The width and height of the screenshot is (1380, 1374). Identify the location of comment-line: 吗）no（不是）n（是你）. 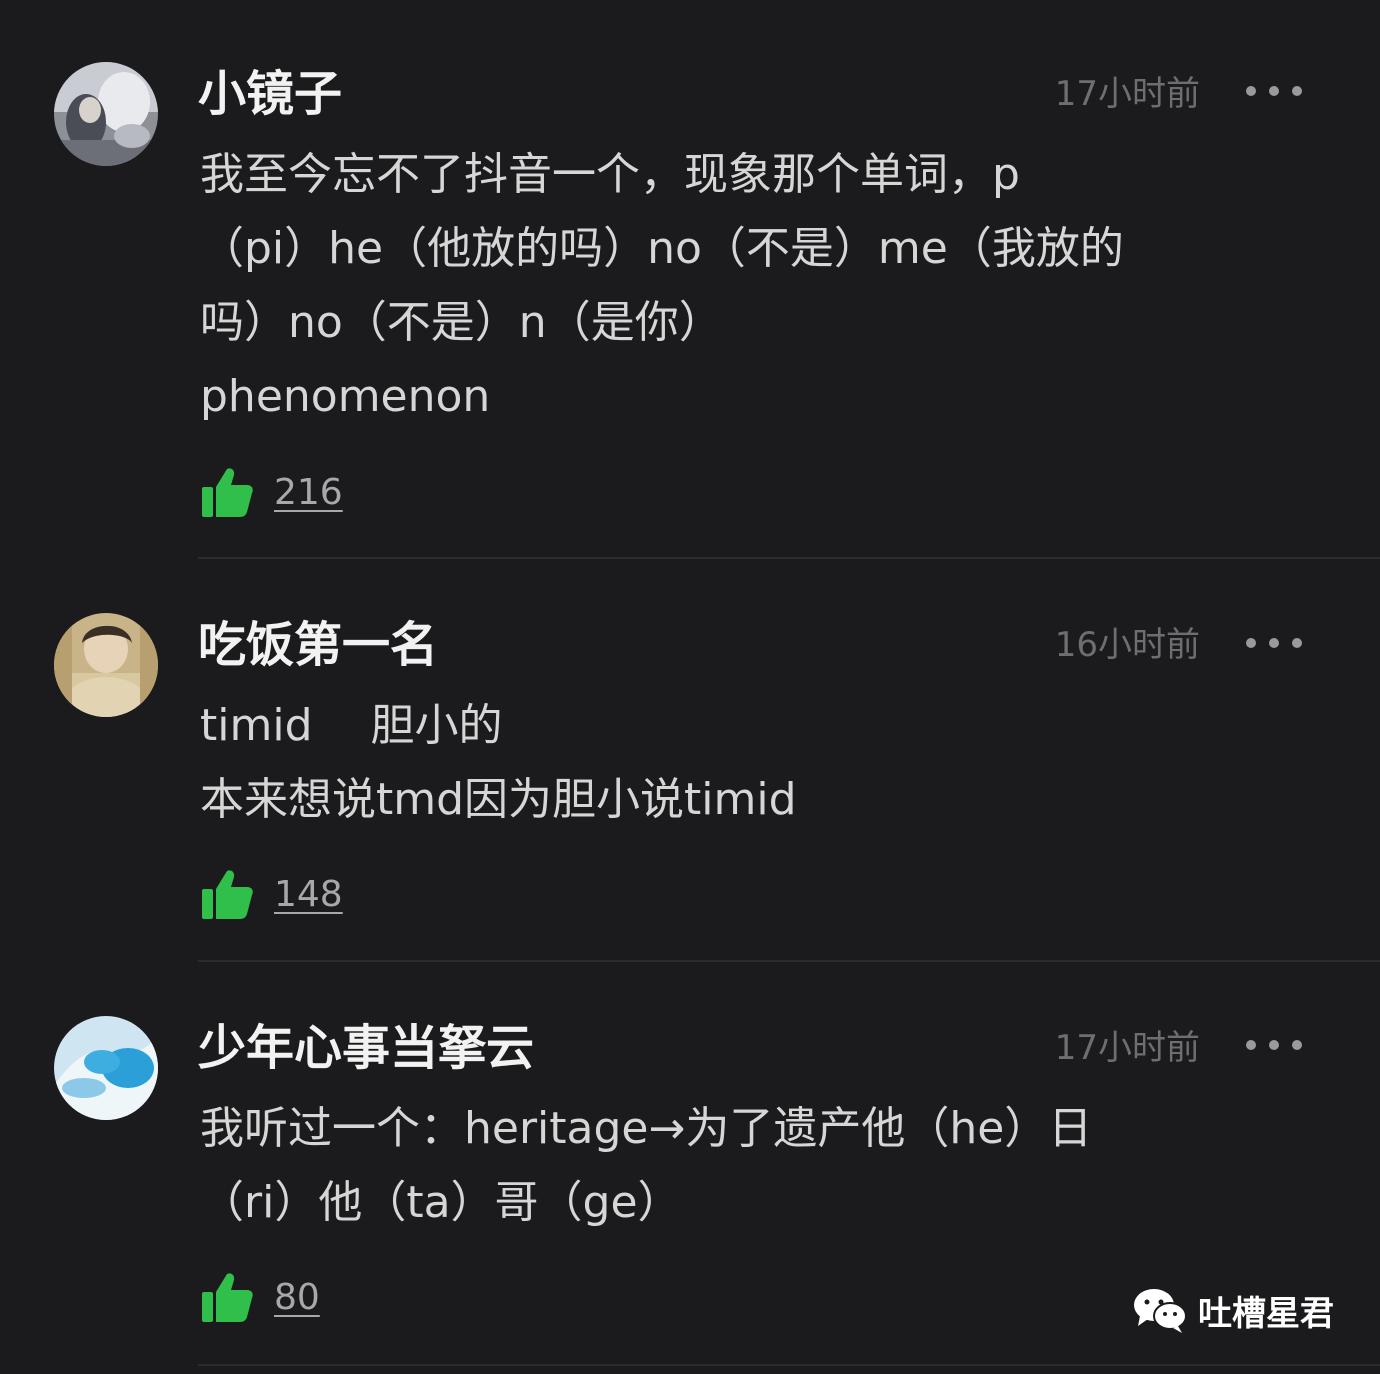
(461, 322).